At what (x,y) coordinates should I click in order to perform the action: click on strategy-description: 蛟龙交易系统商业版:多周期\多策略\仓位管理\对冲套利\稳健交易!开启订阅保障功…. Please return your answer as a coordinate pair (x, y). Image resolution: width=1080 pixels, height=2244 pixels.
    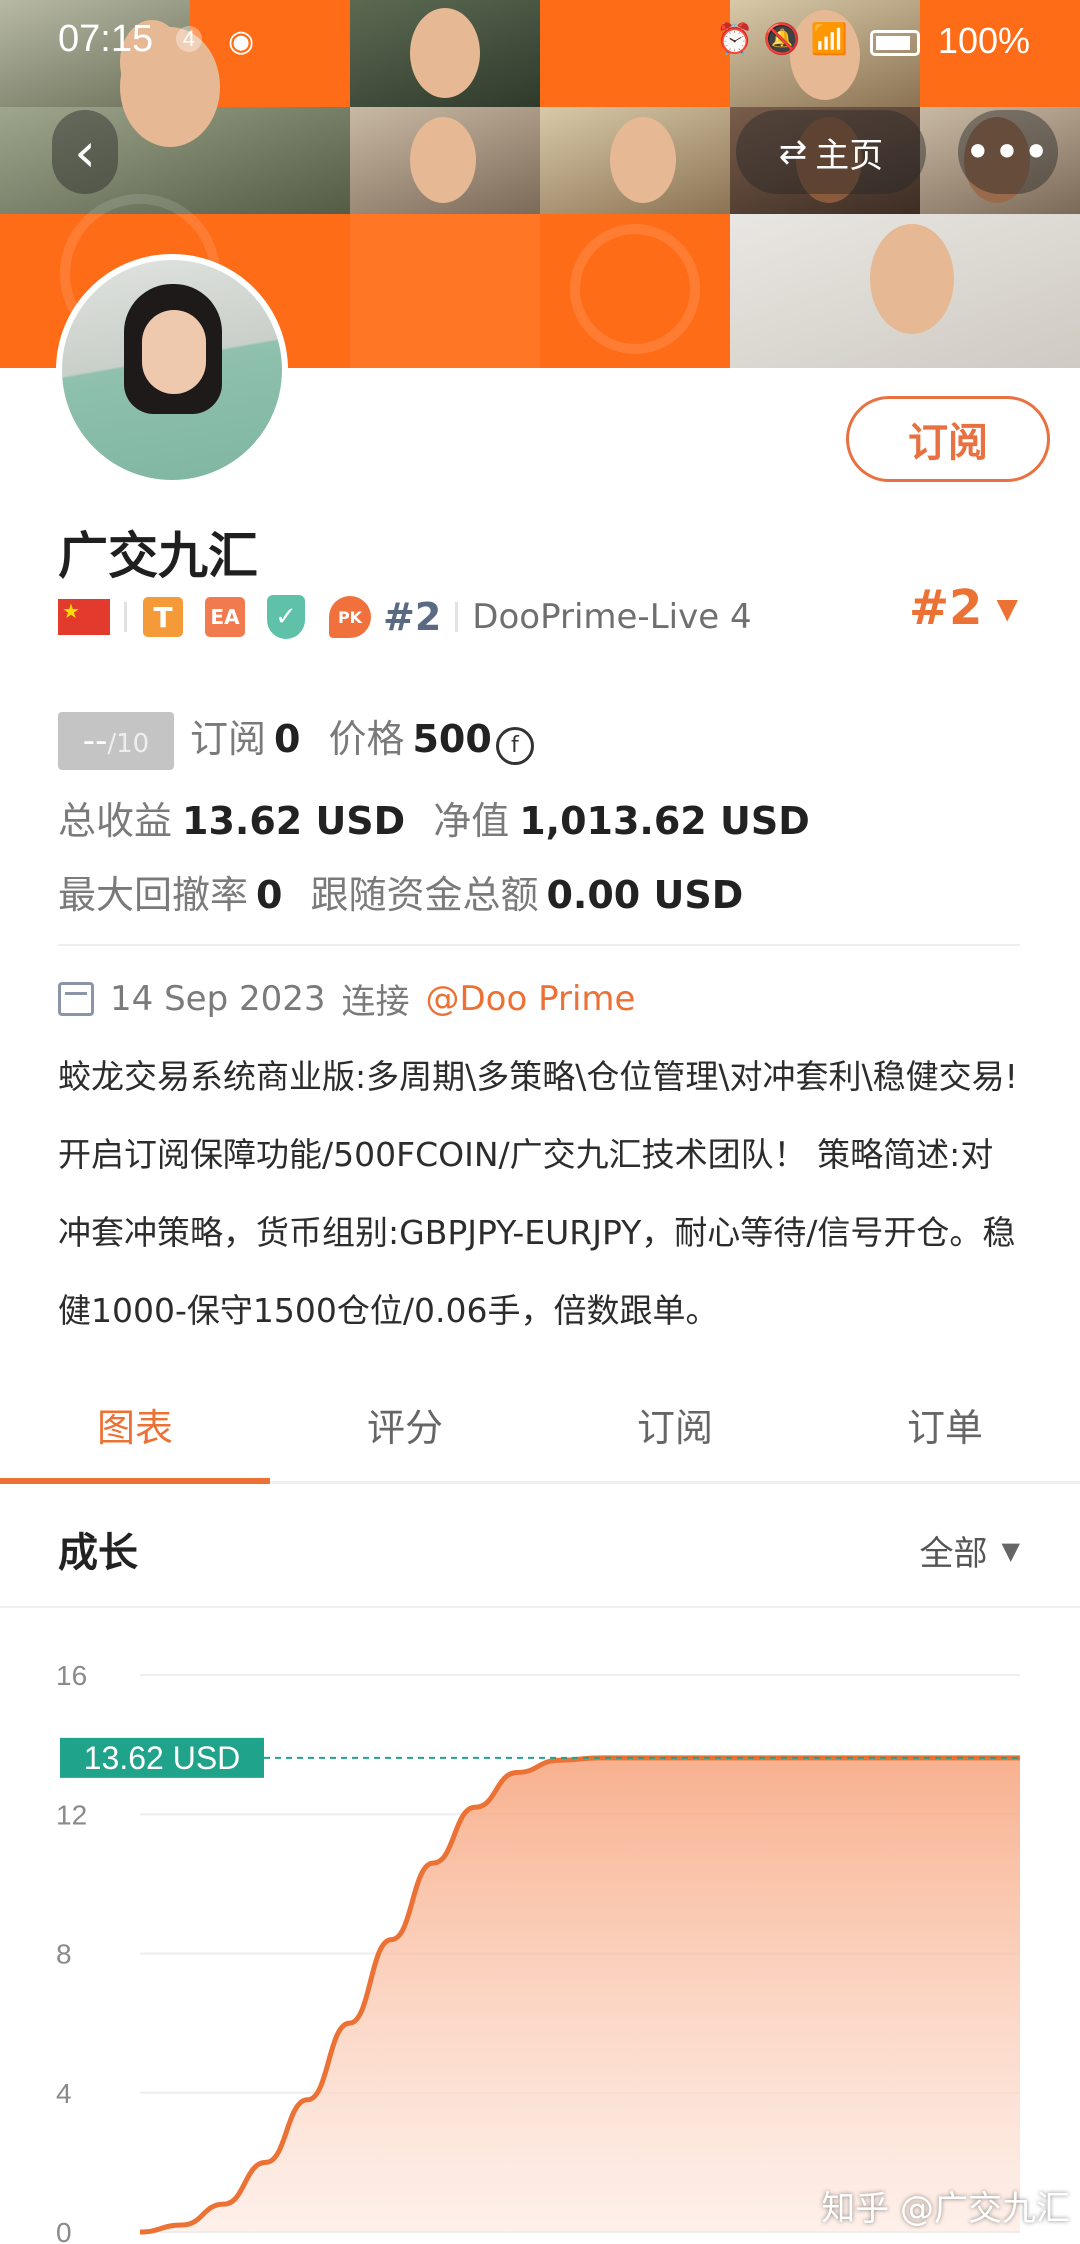
    Looking at the image, I should click on (538, 1193).